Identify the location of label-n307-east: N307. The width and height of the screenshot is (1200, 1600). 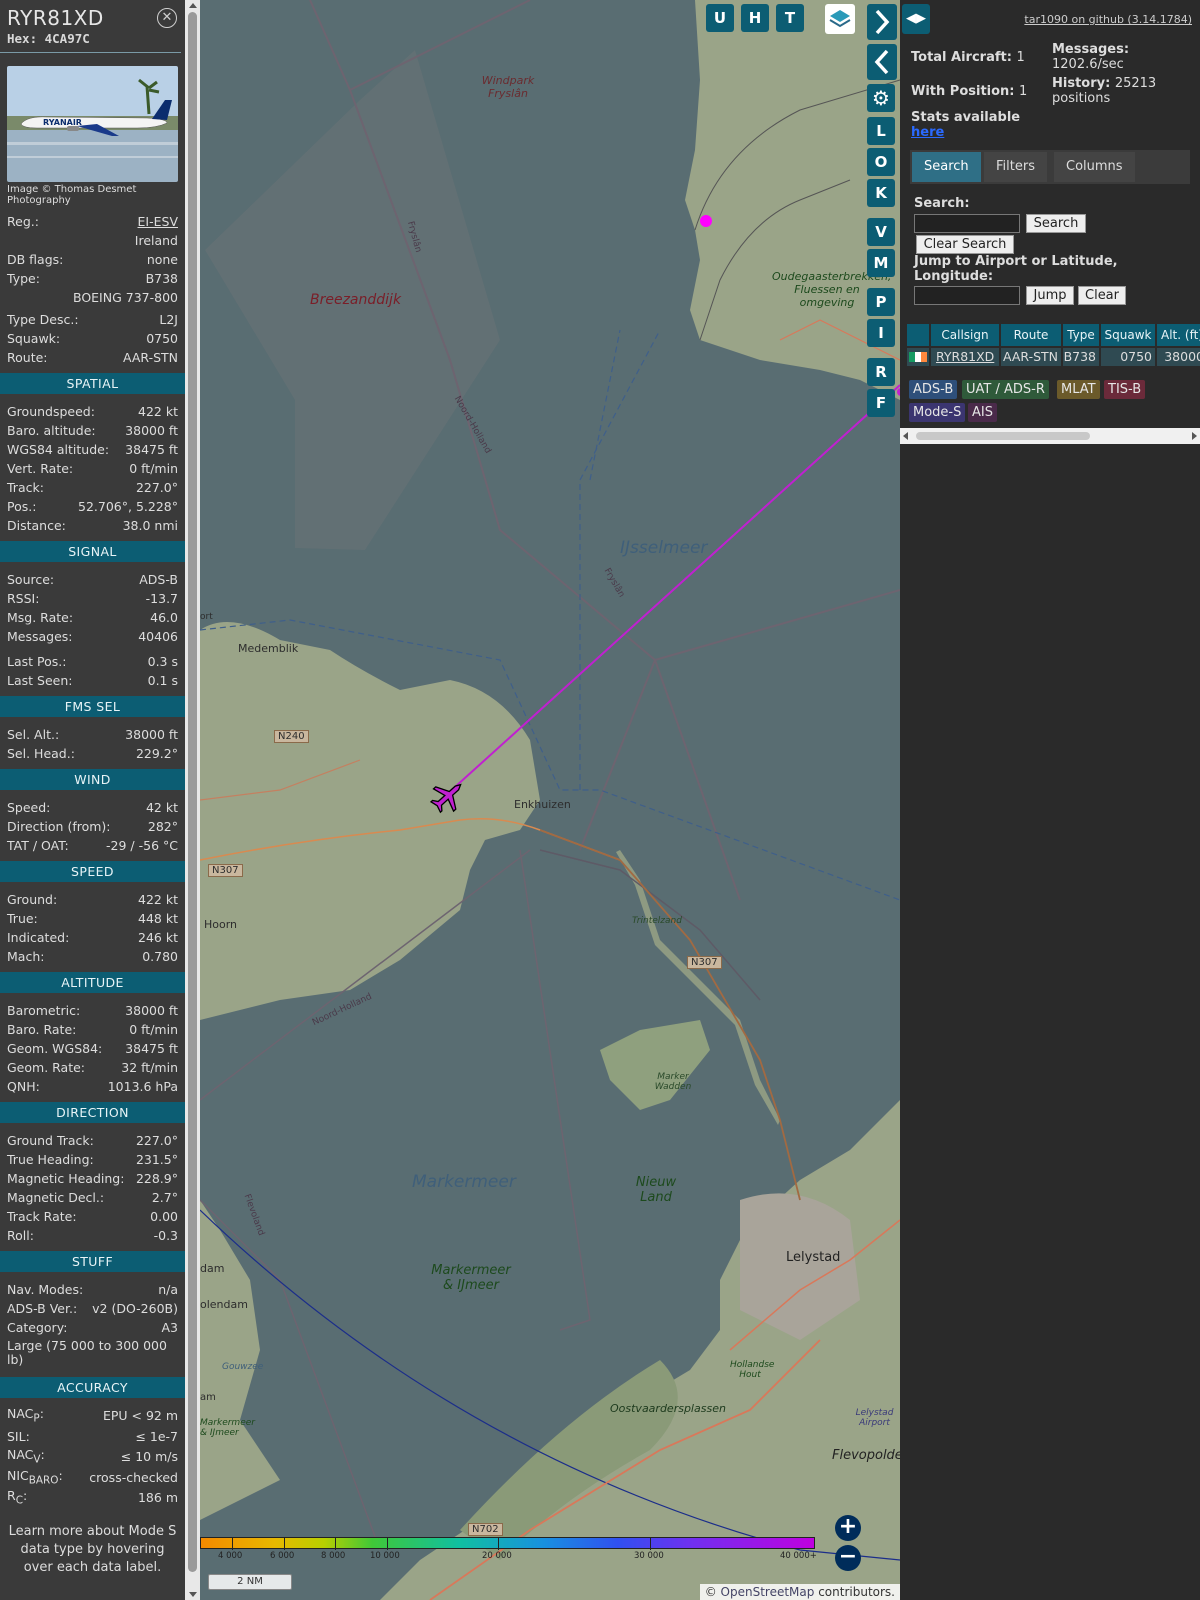
(704, 962).